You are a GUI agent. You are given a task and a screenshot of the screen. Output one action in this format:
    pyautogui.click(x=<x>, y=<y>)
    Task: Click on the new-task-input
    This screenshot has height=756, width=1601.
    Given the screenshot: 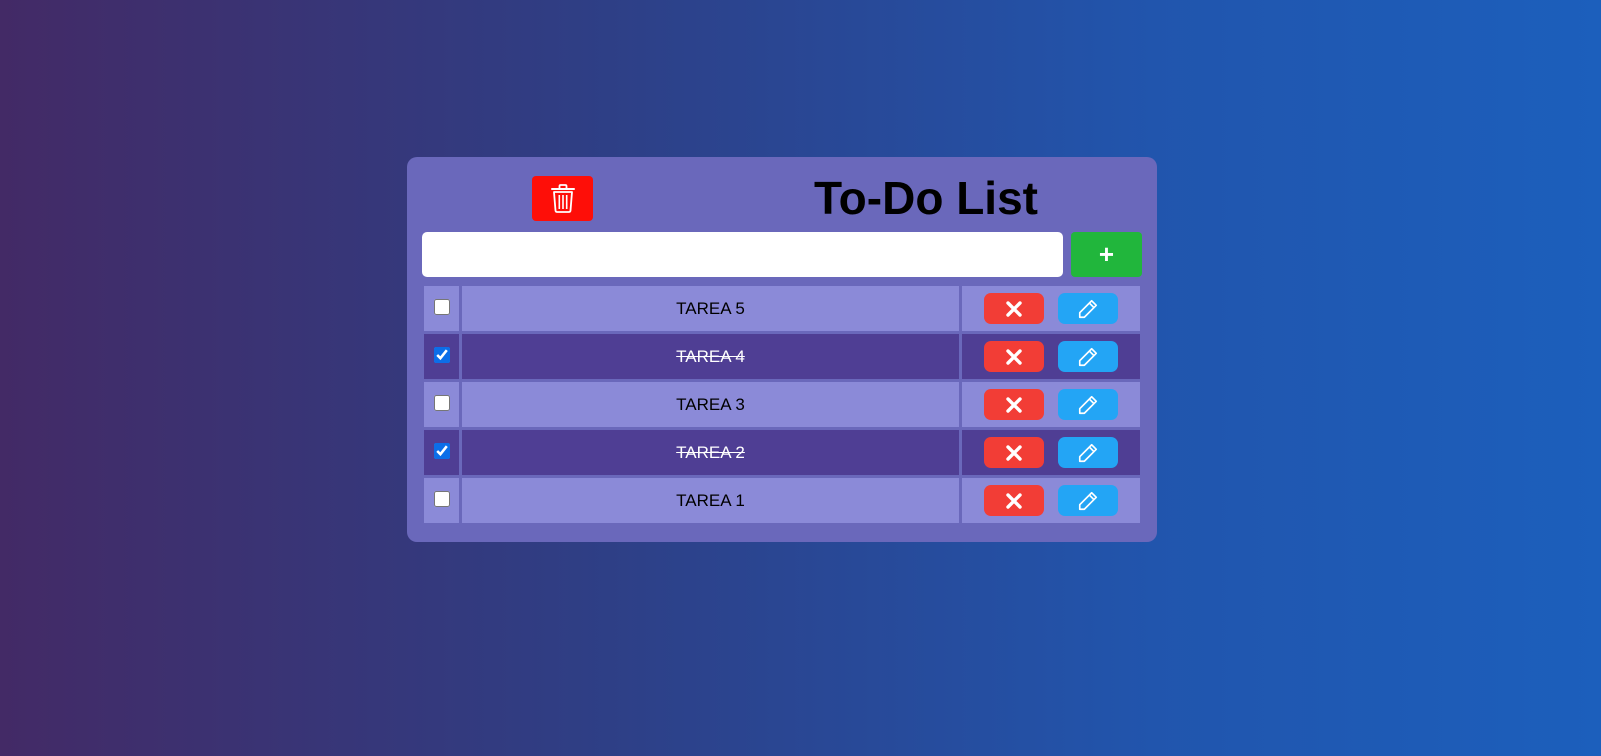 What is the action you would take?
    pyautogui.click(x=742, y=254)
    